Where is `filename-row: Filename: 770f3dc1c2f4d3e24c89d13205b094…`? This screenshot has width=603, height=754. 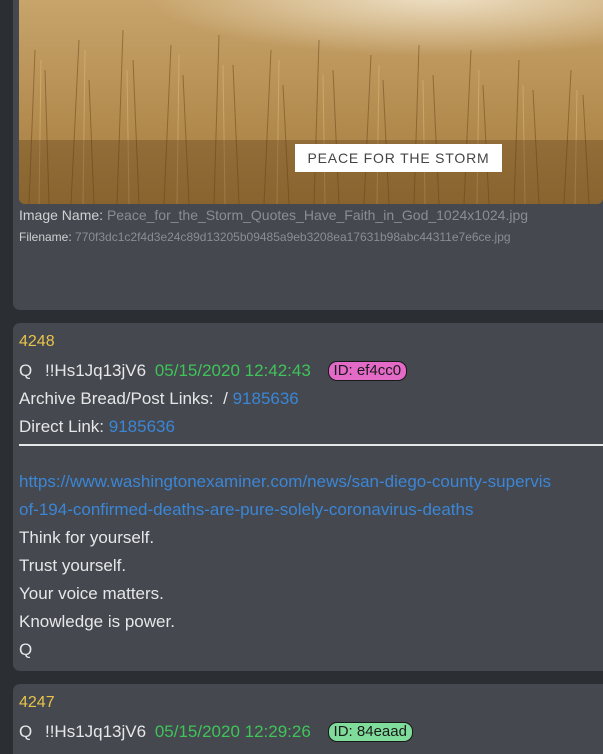
filename-row: Filename: 770f3dc1c2f4d3e24c89d13205b094… is located at coordinates (265, 237).